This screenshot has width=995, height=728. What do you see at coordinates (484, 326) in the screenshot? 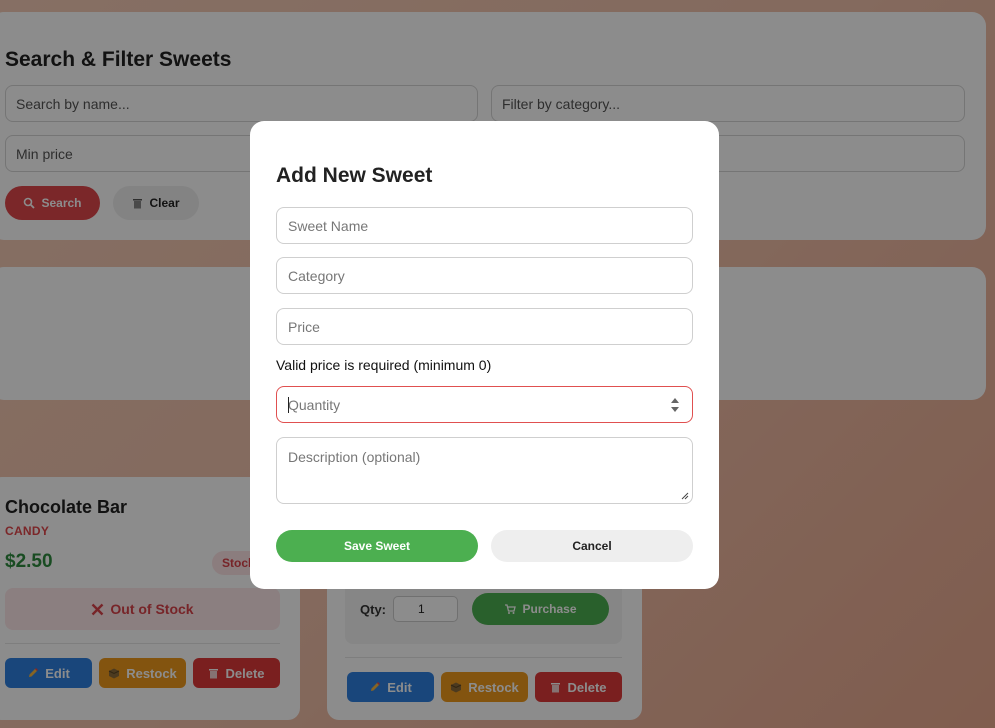
I see `price-input: Price` at bounding box center [484, 326].